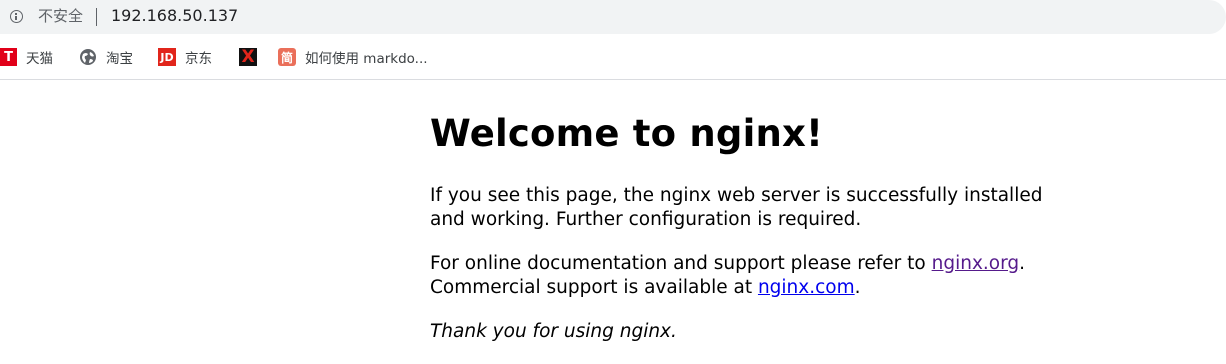 Image resolution: width=1226 pixels, height=364 pixels. Describe the element at coordinates (806, 287) in the screenshot. I see `nginx-com-link: nginx.com` at that location.